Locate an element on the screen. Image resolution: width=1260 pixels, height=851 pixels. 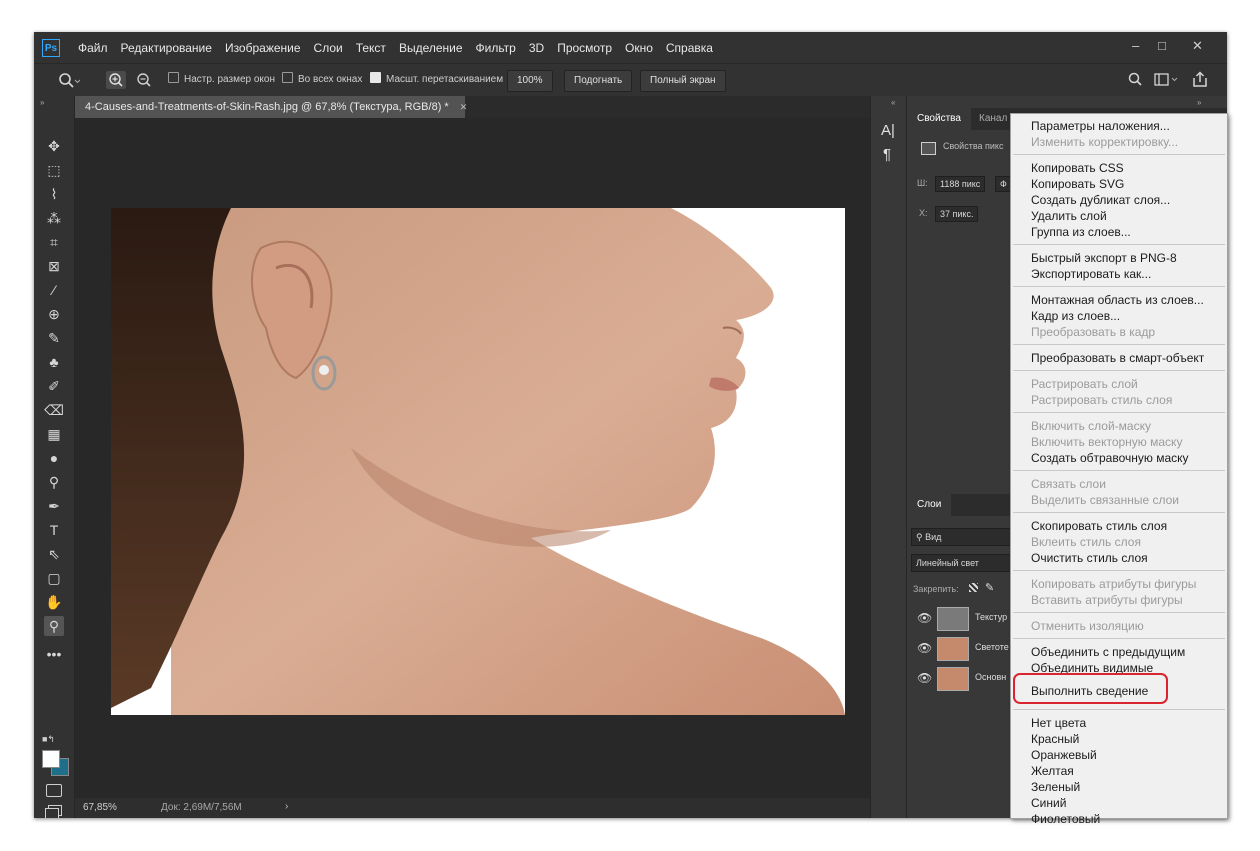
menu-item: Текст is located at coordinates (371, 48).